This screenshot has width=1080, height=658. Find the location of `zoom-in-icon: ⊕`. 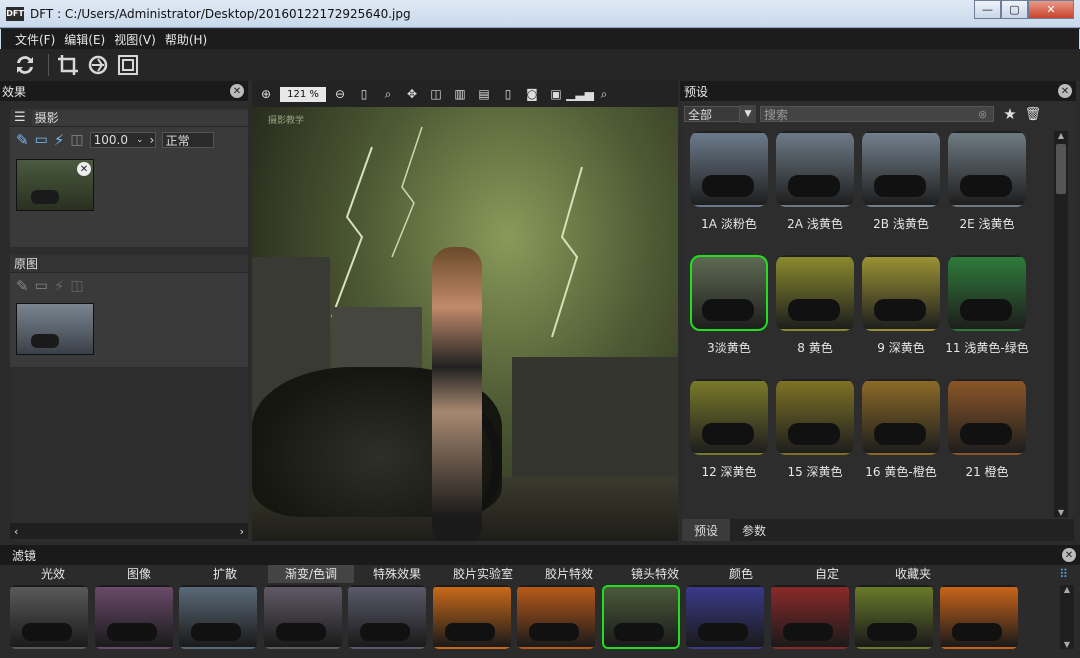

zoom-in-icon: ⊕ is located at coordinates (266, 94).